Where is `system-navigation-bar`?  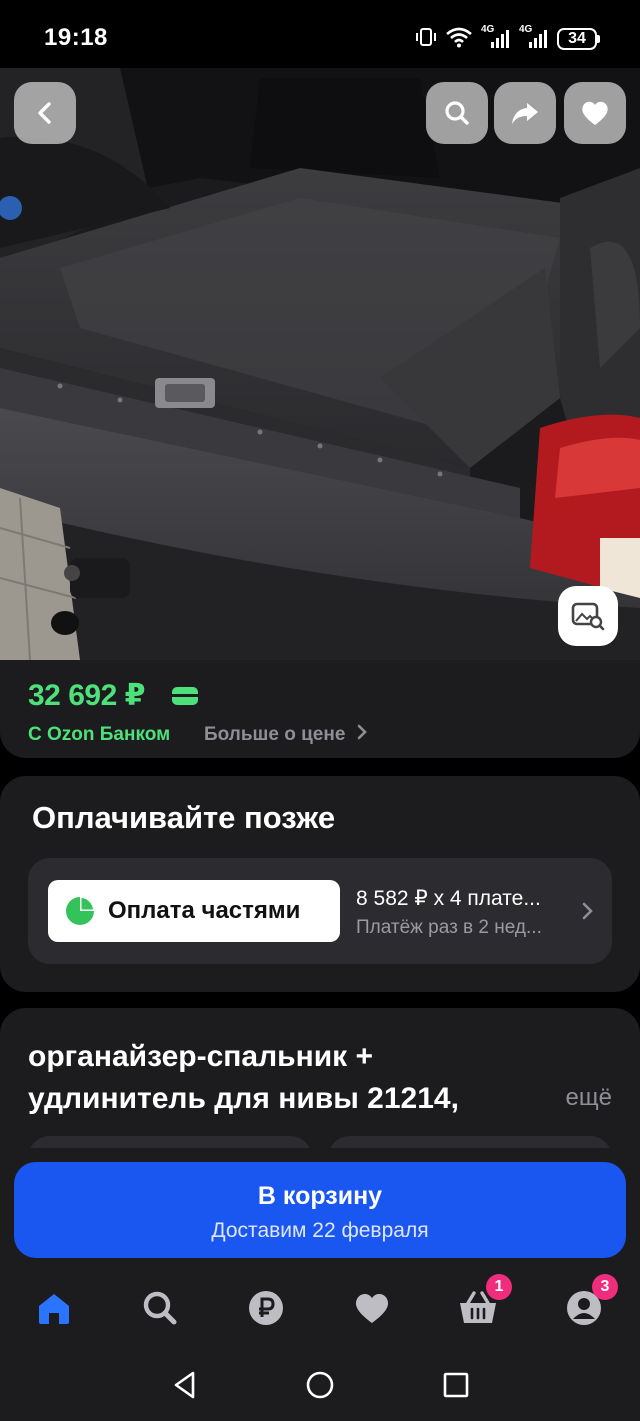
system-navigation-bar is located at coordinates (320, 1384).